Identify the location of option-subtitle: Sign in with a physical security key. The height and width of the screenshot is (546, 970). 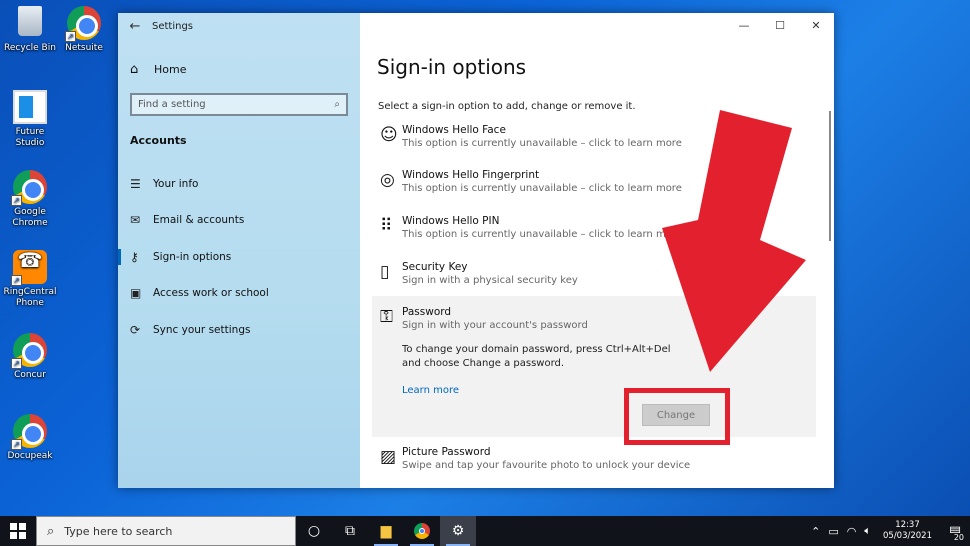
(490, 280).